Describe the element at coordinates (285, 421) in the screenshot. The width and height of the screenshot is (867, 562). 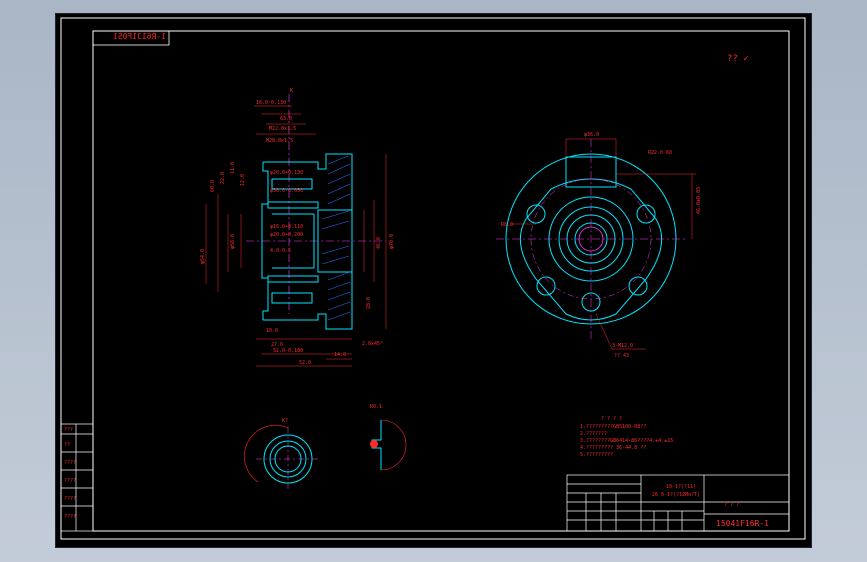
I see `view-k-title: K?` at that location.